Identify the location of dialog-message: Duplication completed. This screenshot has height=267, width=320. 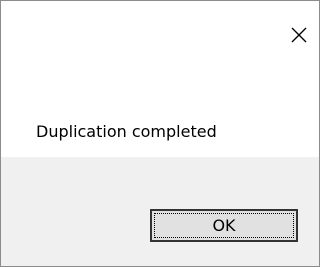
(126, 131).